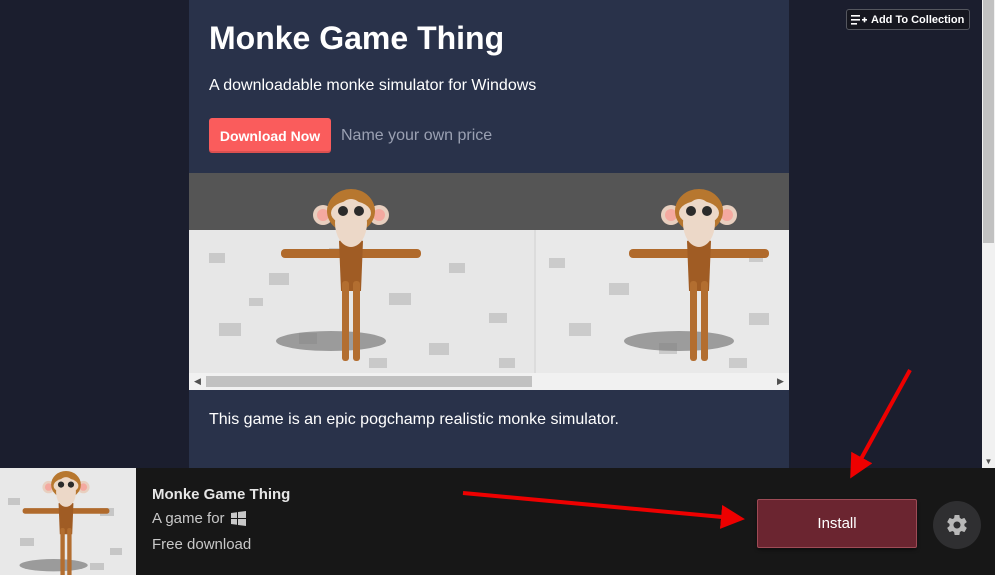 This screenshot has height=575, width=995. What do you see at coordinates (988, 121) in the screenshot?
I see `page-scrollbar-thumb` at bounding box center [988, 121].